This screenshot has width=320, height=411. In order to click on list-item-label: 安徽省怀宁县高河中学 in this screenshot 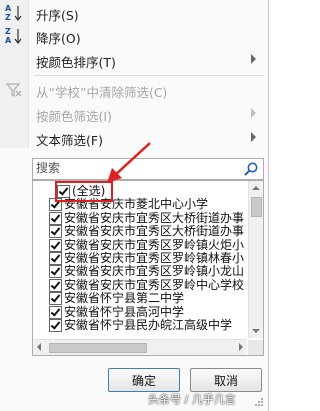, I will do `click(124, 311)`.